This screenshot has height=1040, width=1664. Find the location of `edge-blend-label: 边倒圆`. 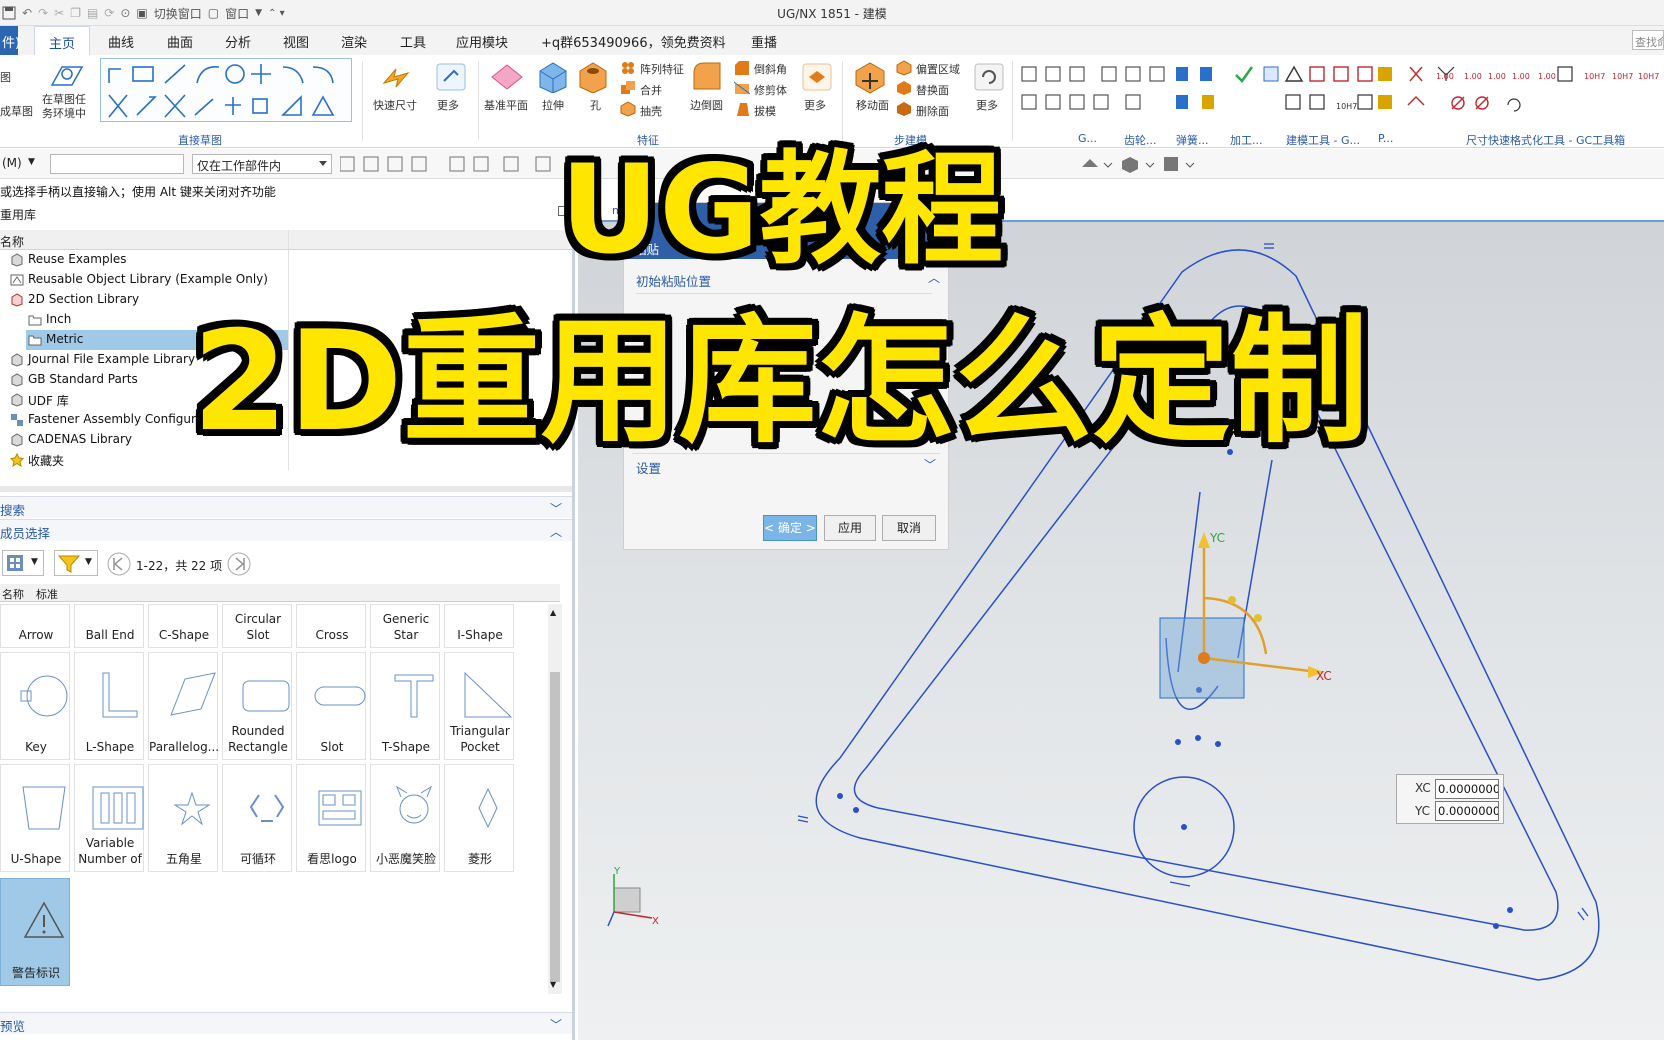

edge-blend-label: 边倒圆 is located at coordinates (706, 105).